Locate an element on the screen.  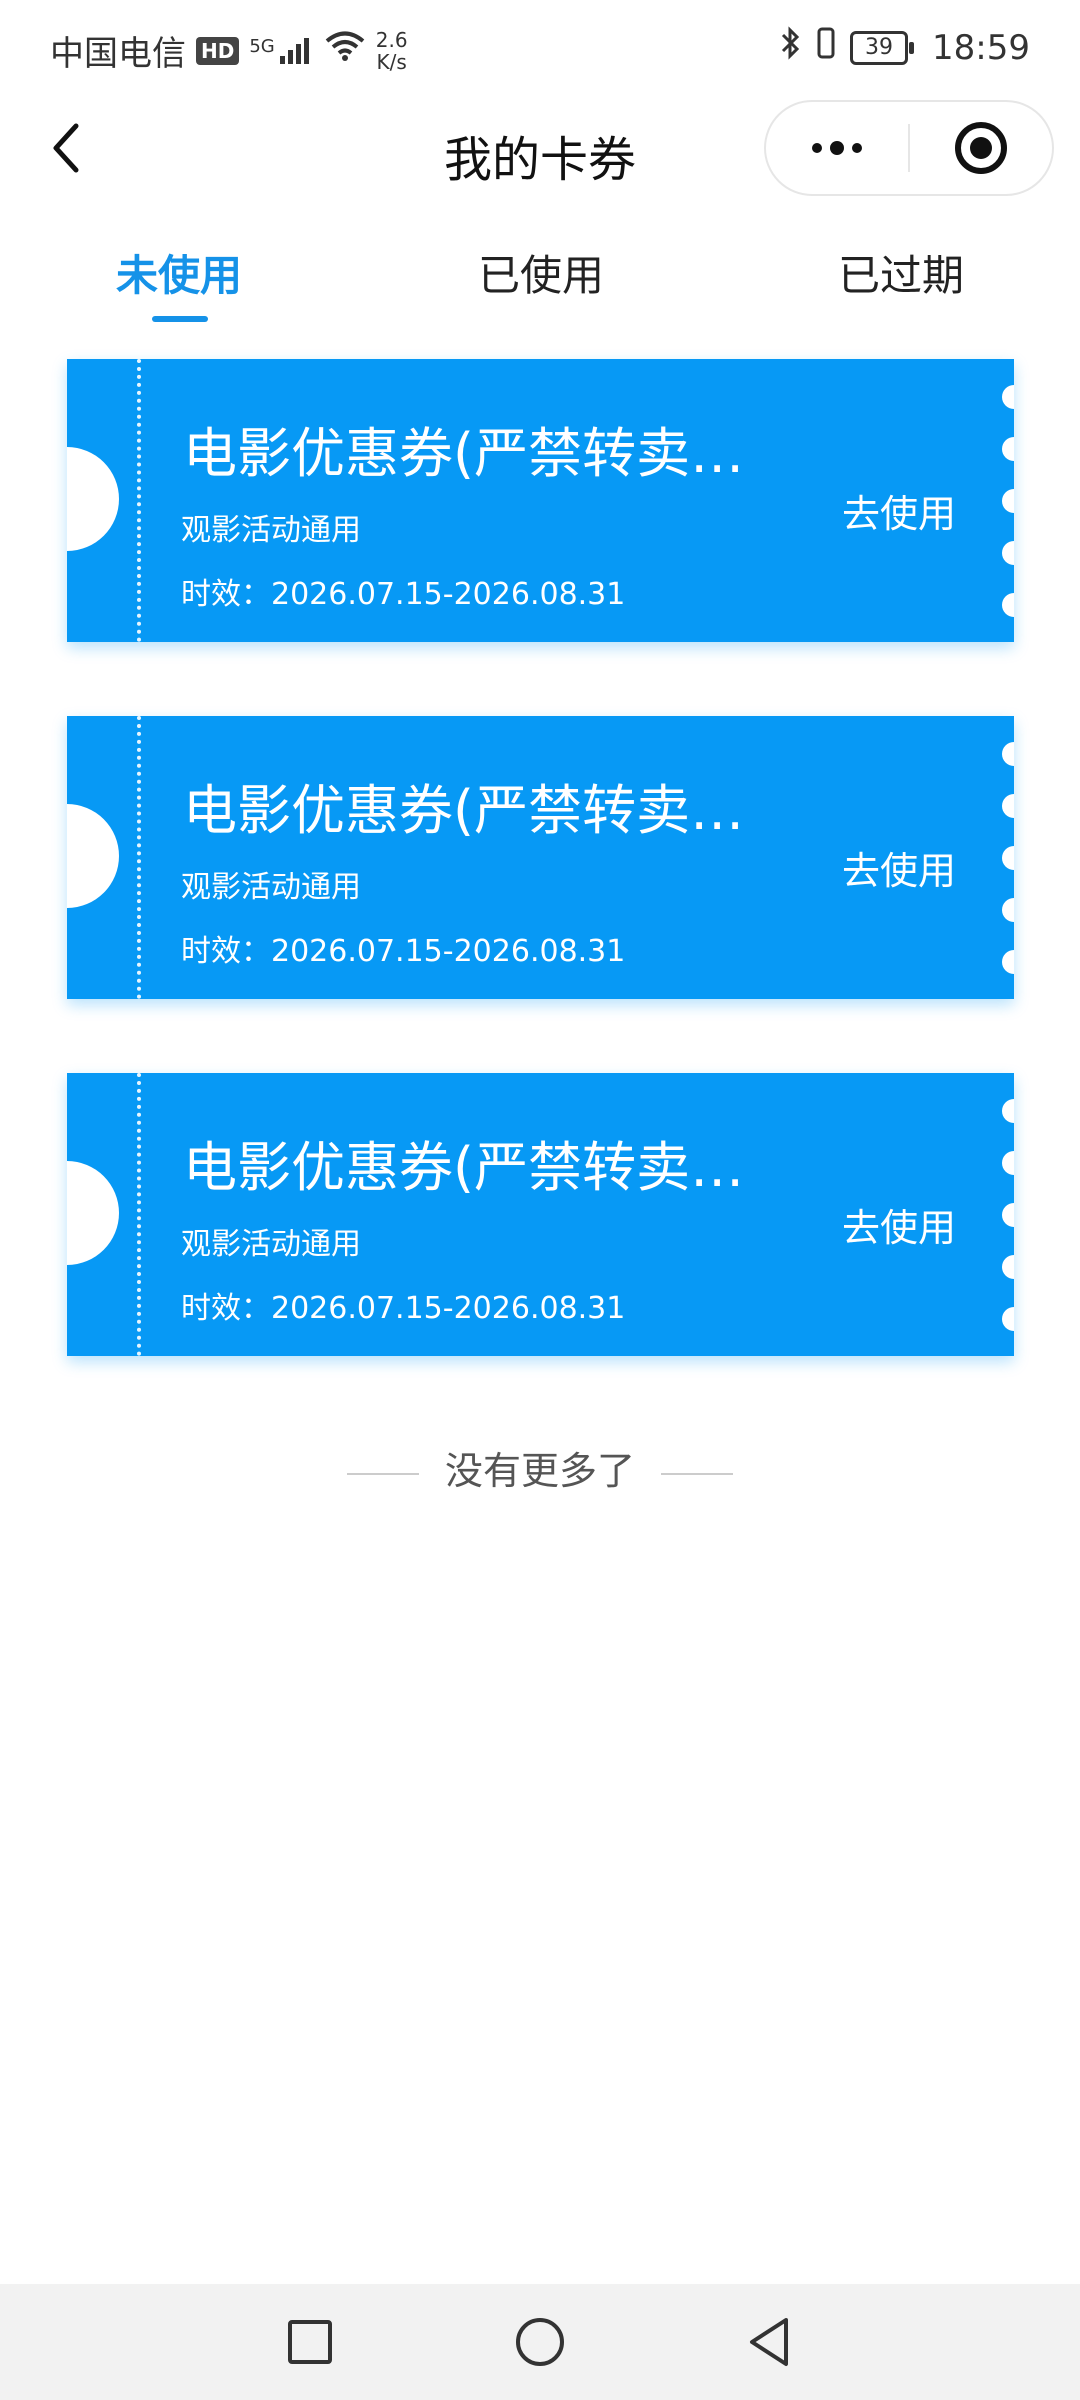
bluetooth-icon is located at coordinates (791, 47).